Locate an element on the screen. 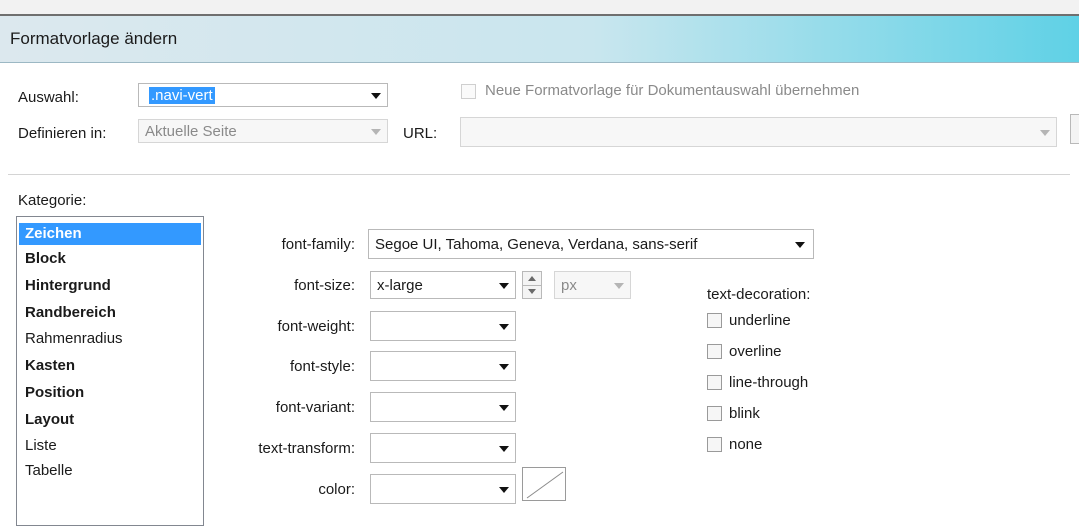 The image size is (1079, 526). font-style-combo is located at coordinates (443, 366).